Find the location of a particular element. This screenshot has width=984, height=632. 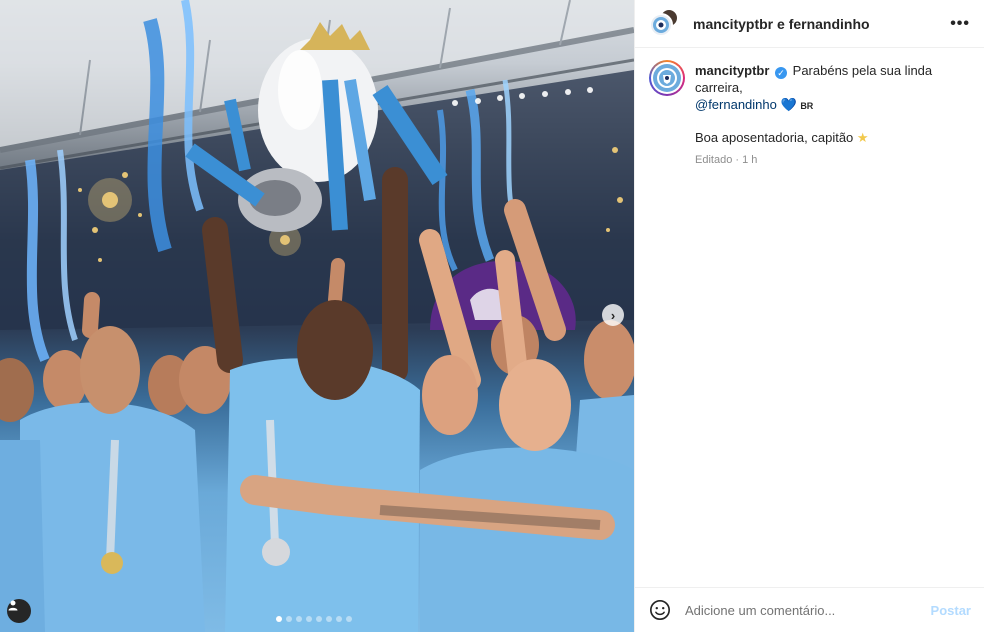

user-icon is located at coordinates (13, 605).